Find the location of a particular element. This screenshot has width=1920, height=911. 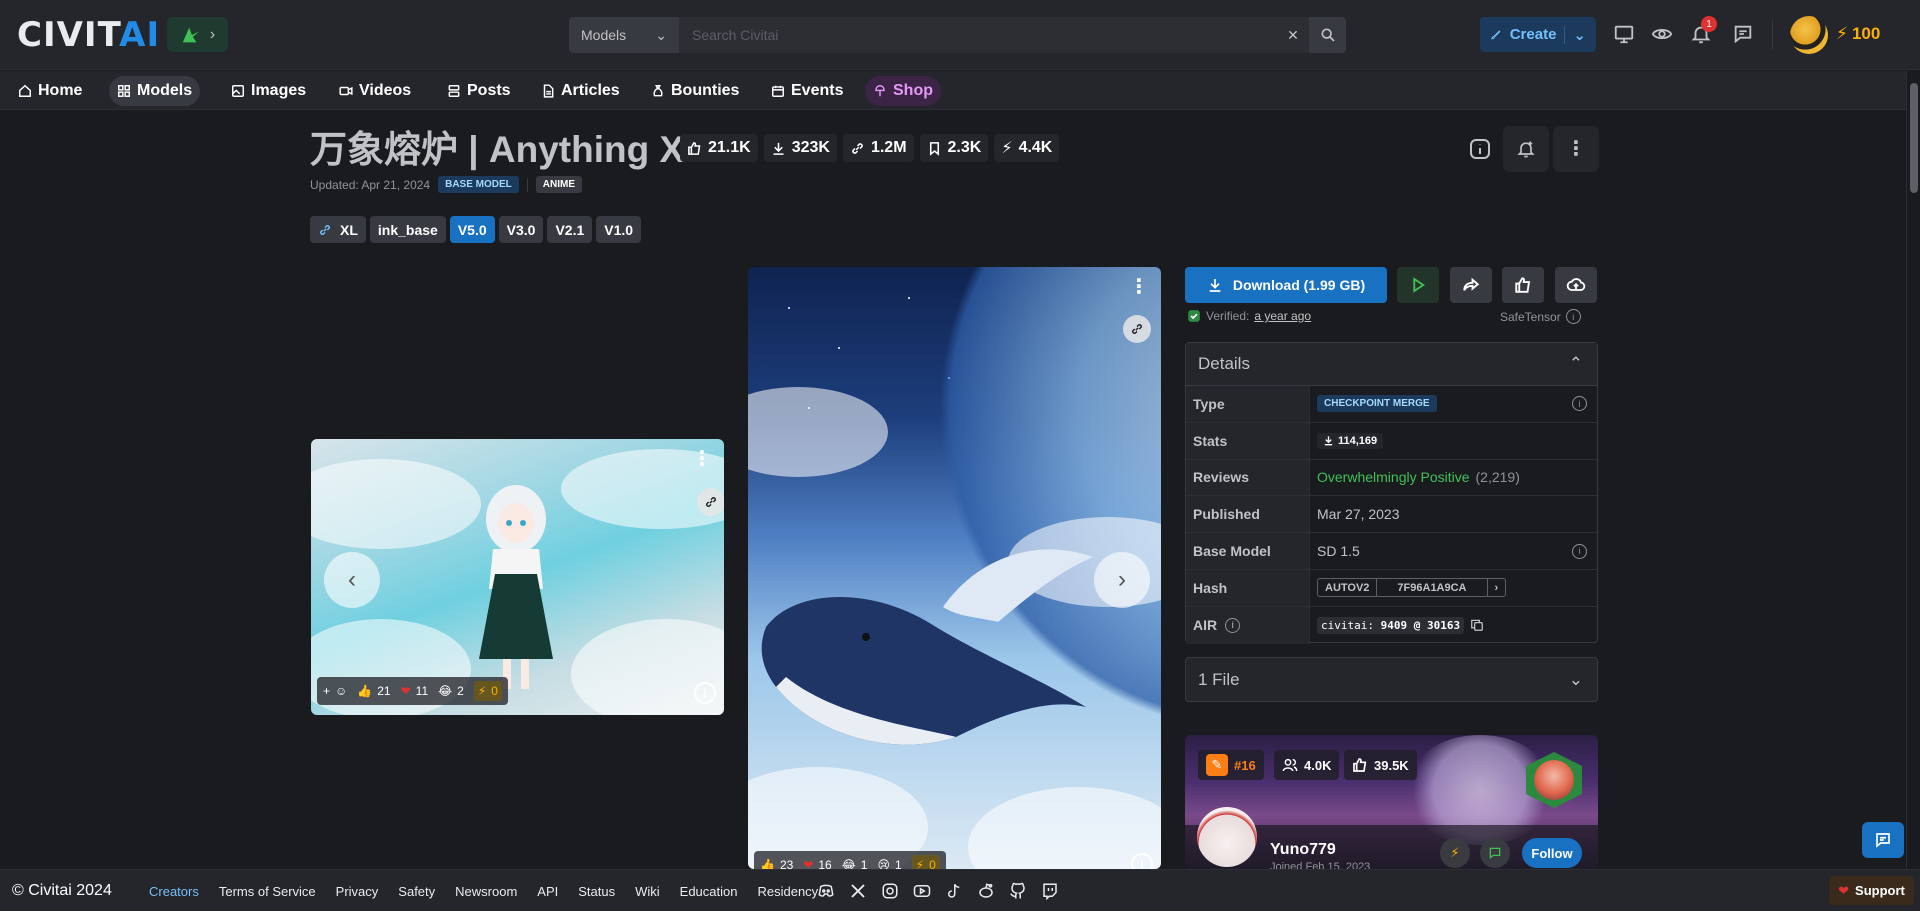

nav-home: Home is located at coordinates (50, 91).